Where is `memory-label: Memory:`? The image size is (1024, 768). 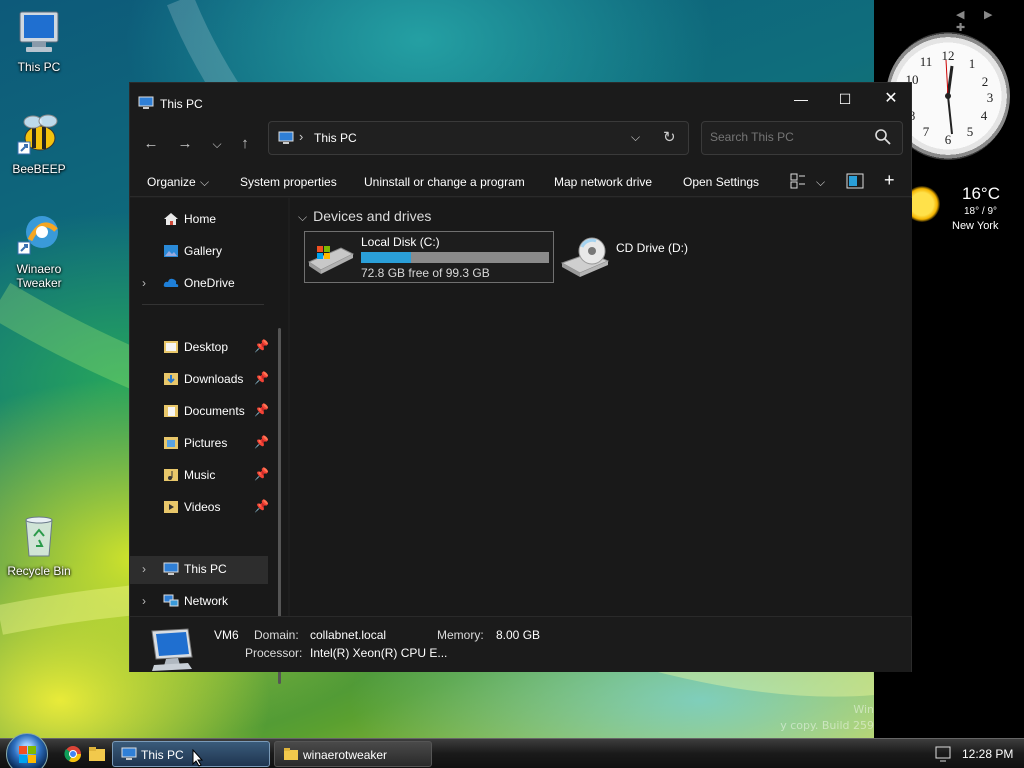 memory-label: Memory: is located at coordinates (460, 635).